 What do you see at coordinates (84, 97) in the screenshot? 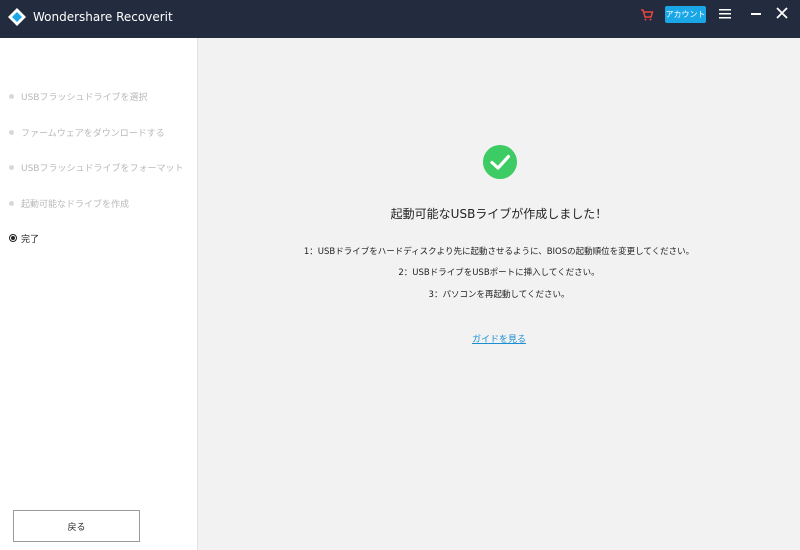
I see `step-label: USBフラッシュドライブを選択` at bounding box center [84, 97].